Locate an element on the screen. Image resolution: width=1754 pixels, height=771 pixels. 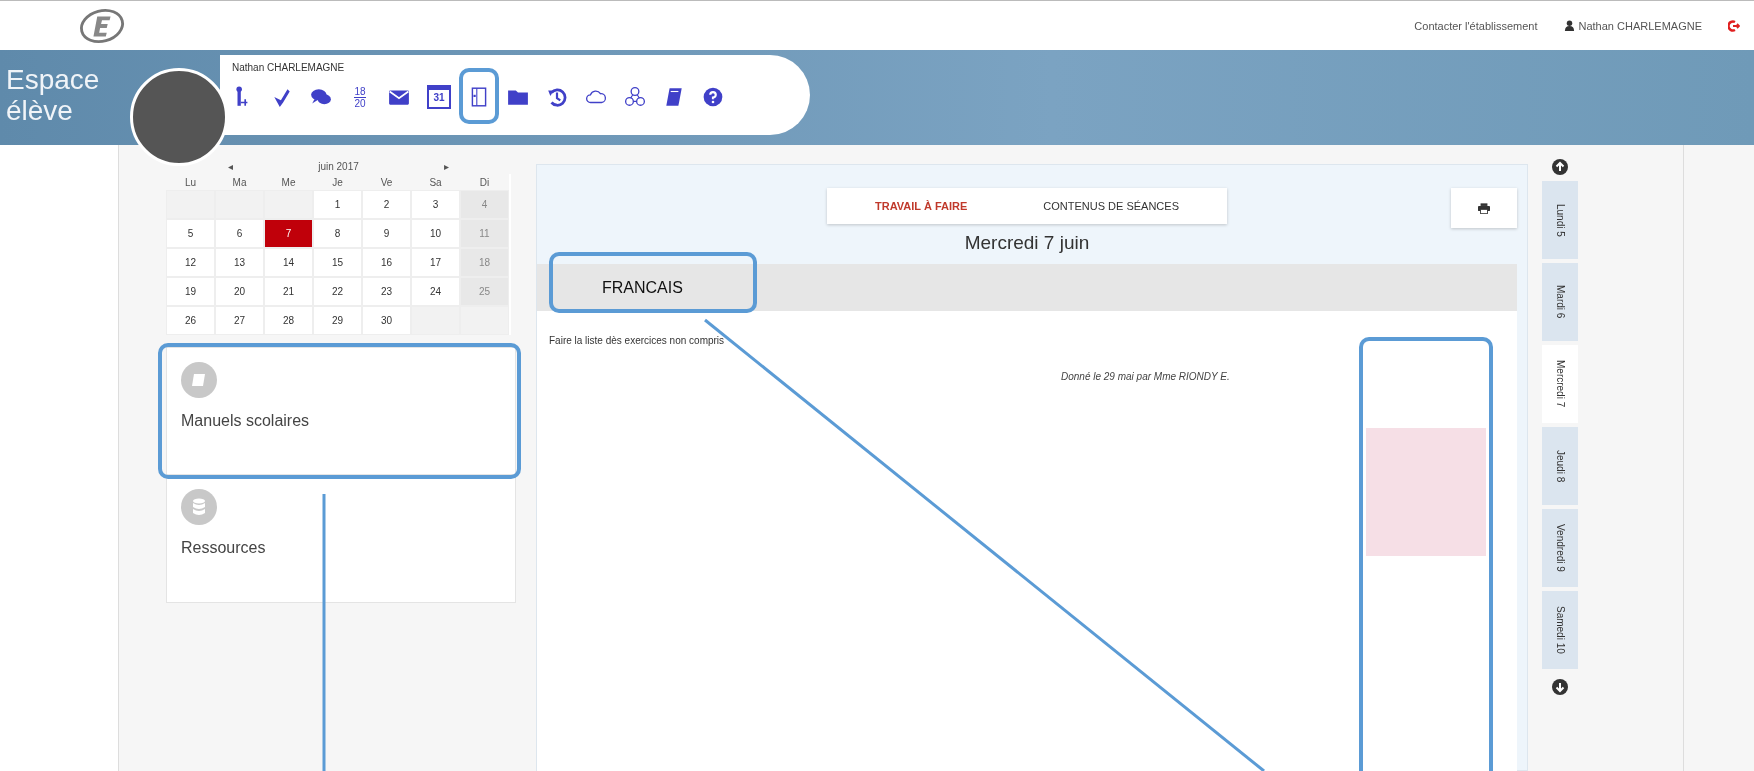
space-title: Espace élève is located at coordinates (53, 94).